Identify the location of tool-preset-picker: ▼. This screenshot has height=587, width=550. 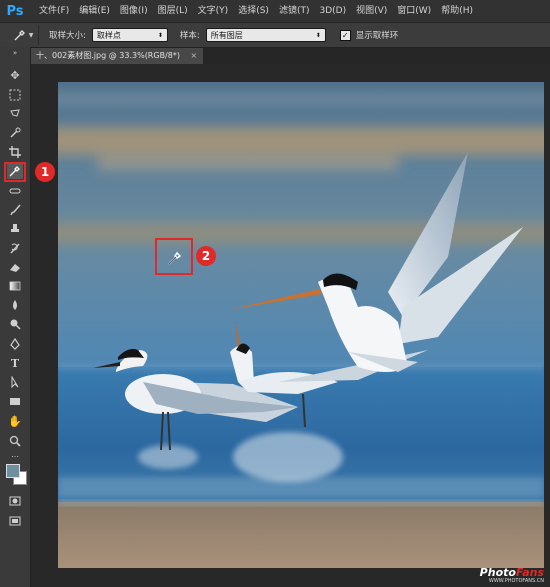
(23, 35).